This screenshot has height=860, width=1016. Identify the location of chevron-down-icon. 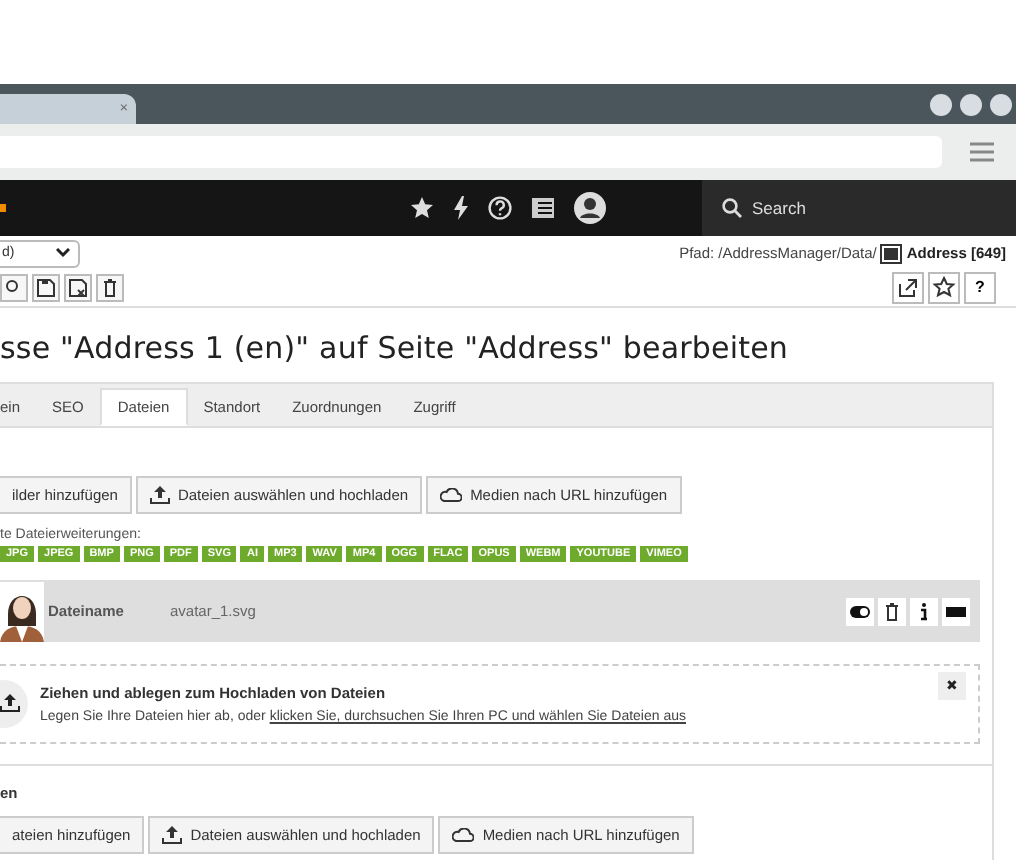
(63, 253).